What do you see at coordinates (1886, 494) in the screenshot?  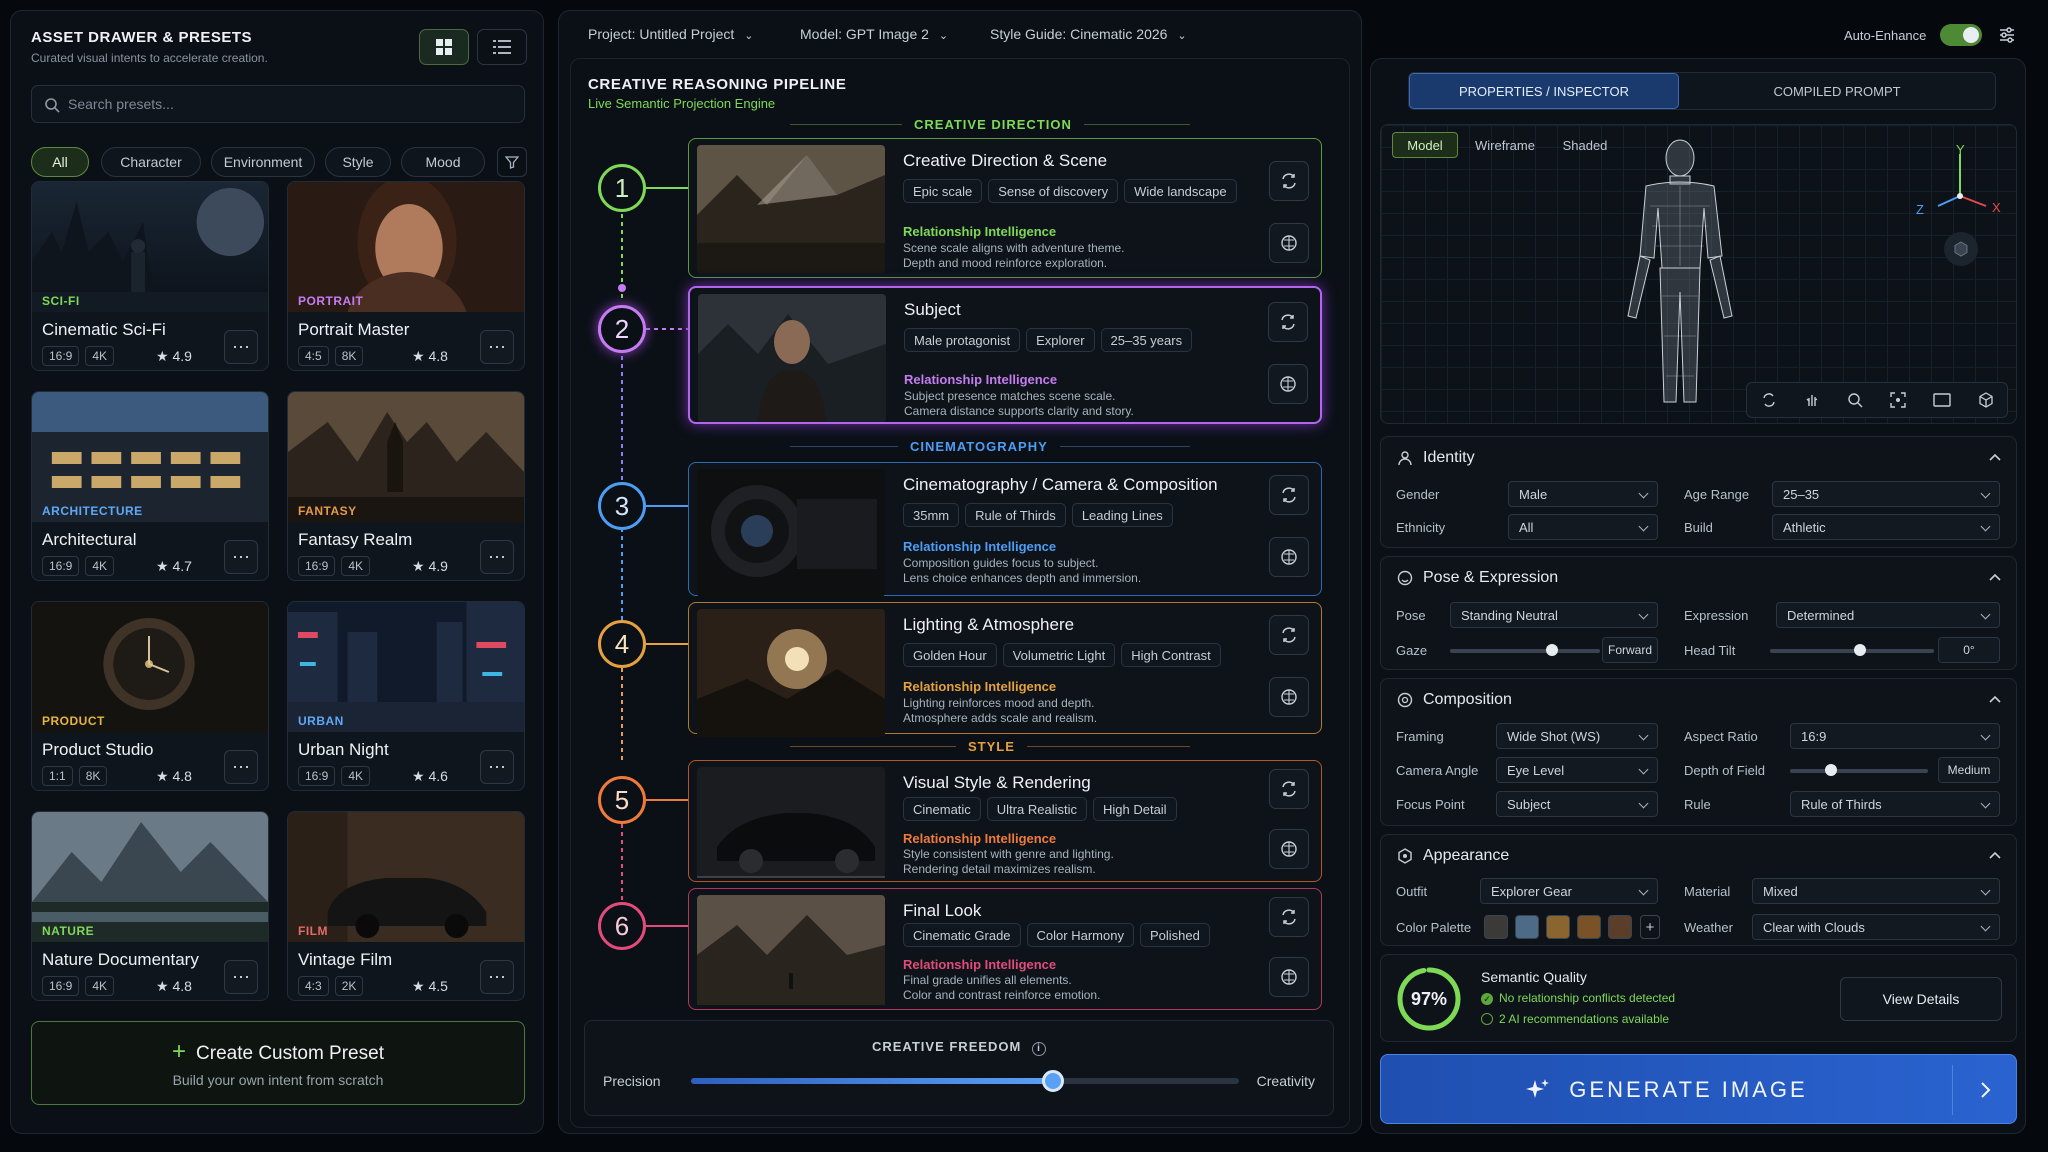 I see `age-range-select: 25–35` at bounding box center [1886, 494].